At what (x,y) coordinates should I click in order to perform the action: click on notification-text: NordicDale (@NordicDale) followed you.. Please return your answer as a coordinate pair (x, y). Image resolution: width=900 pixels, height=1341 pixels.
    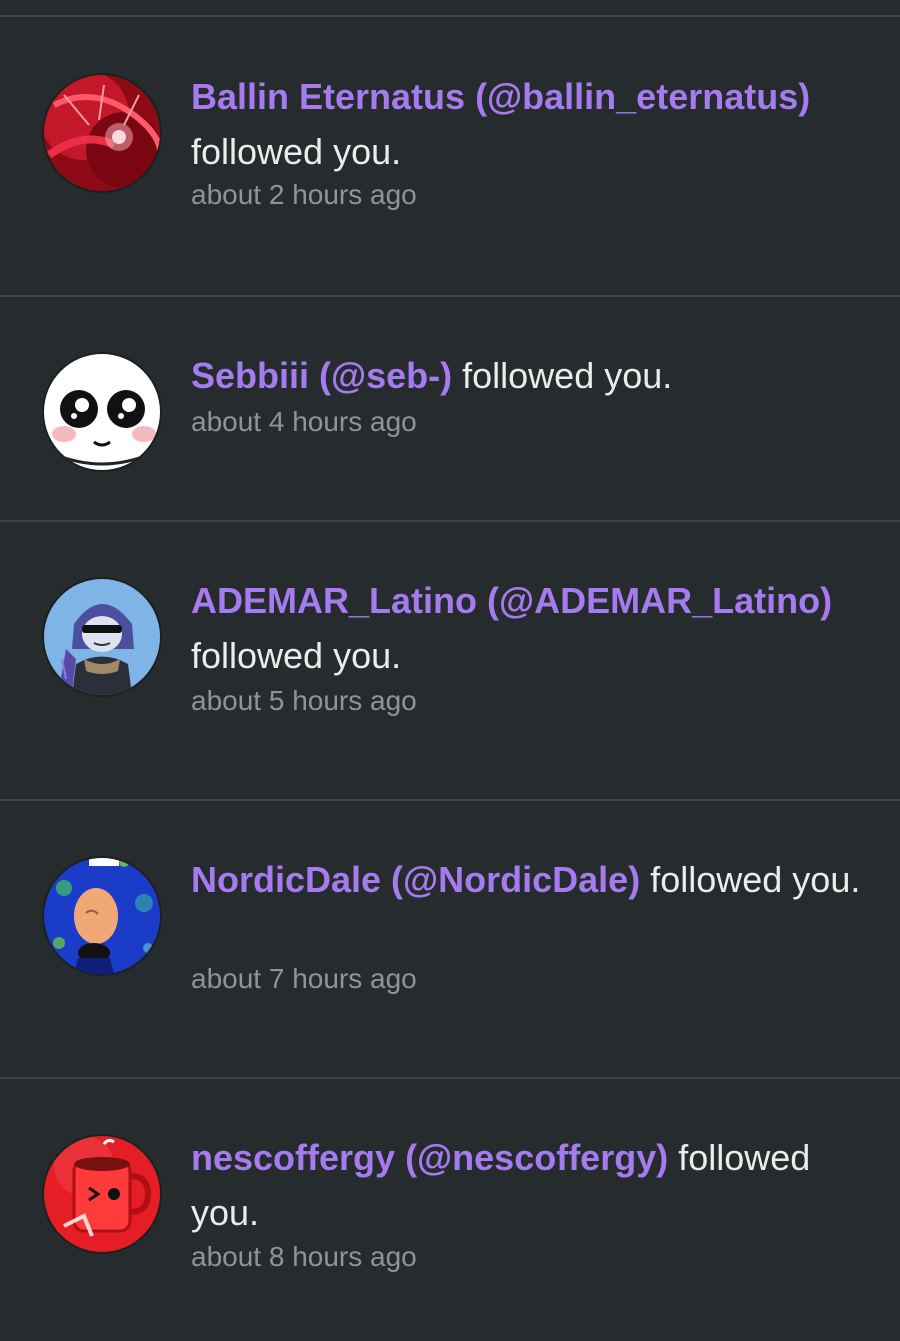
    Looking at the image, I should click on (531, 879).